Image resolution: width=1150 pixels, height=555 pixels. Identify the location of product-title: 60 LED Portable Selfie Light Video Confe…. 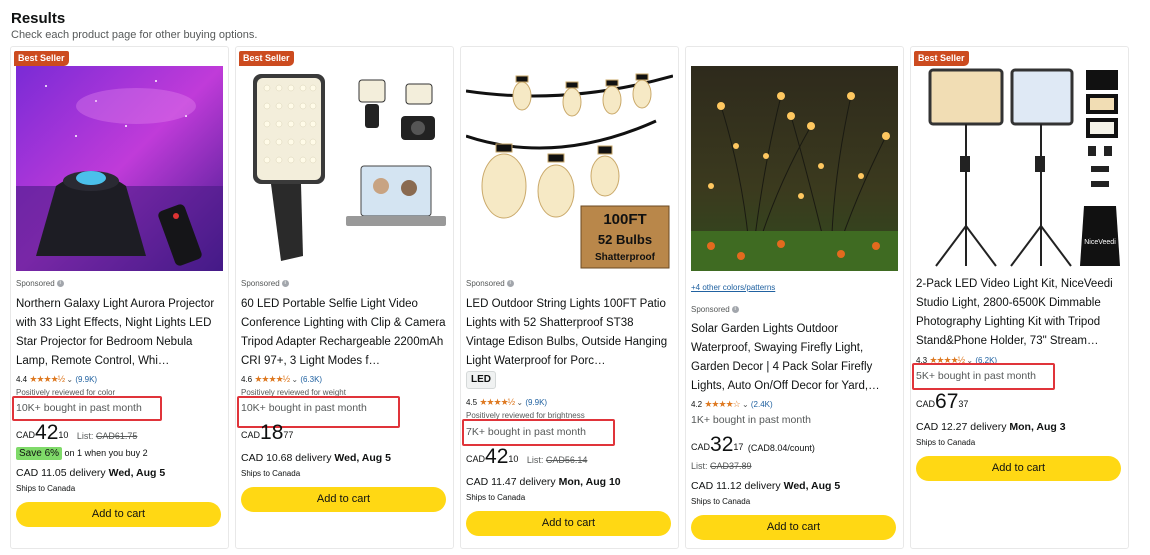
(344, 333).